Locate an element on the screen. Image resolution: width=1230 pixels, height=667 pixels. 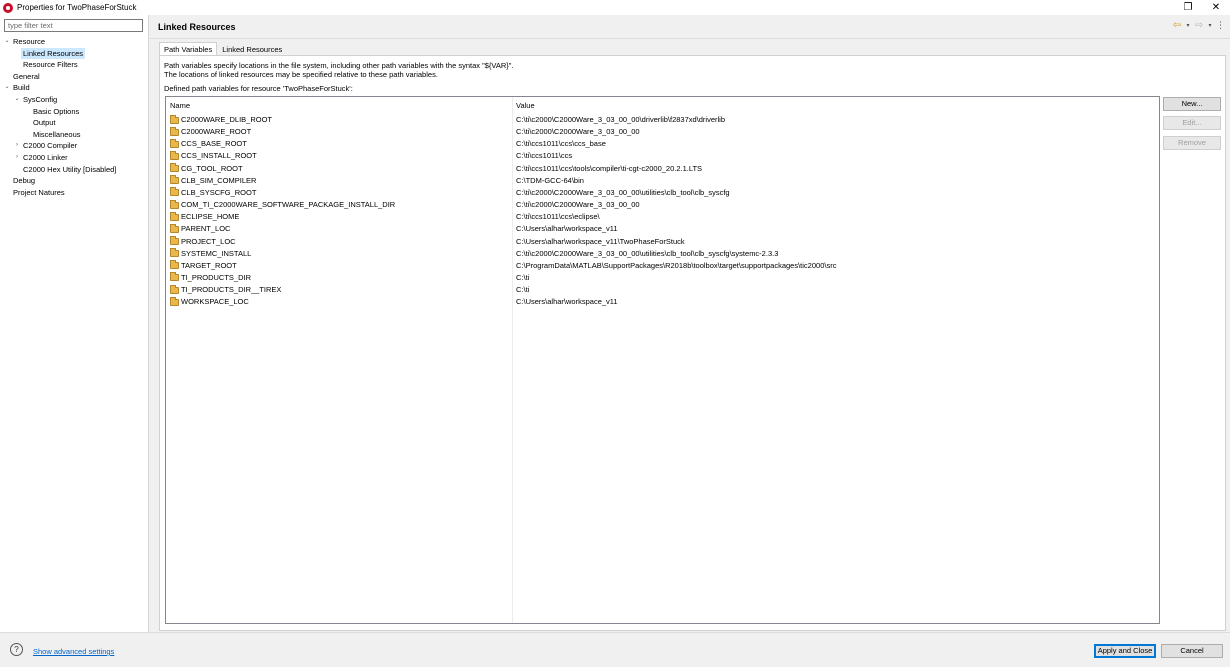
tree-item: ⌄ Build is located at coordinates (17, 87).